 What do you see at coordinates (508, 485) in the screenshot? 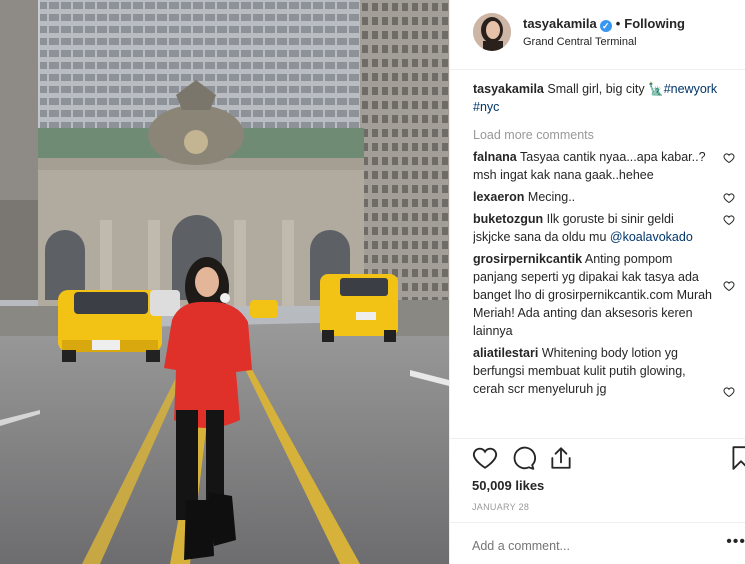
I see `likes-count: 50,009 likes` at bounding box center [508, 485].